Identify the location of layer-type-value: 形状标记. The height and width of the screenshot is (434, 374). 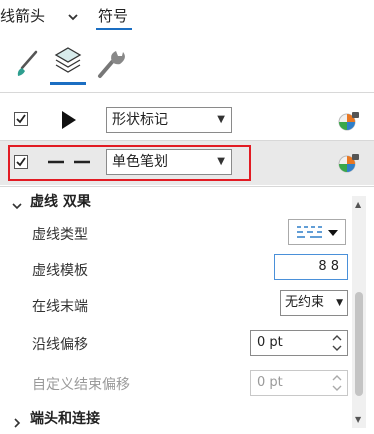
(140, 120).